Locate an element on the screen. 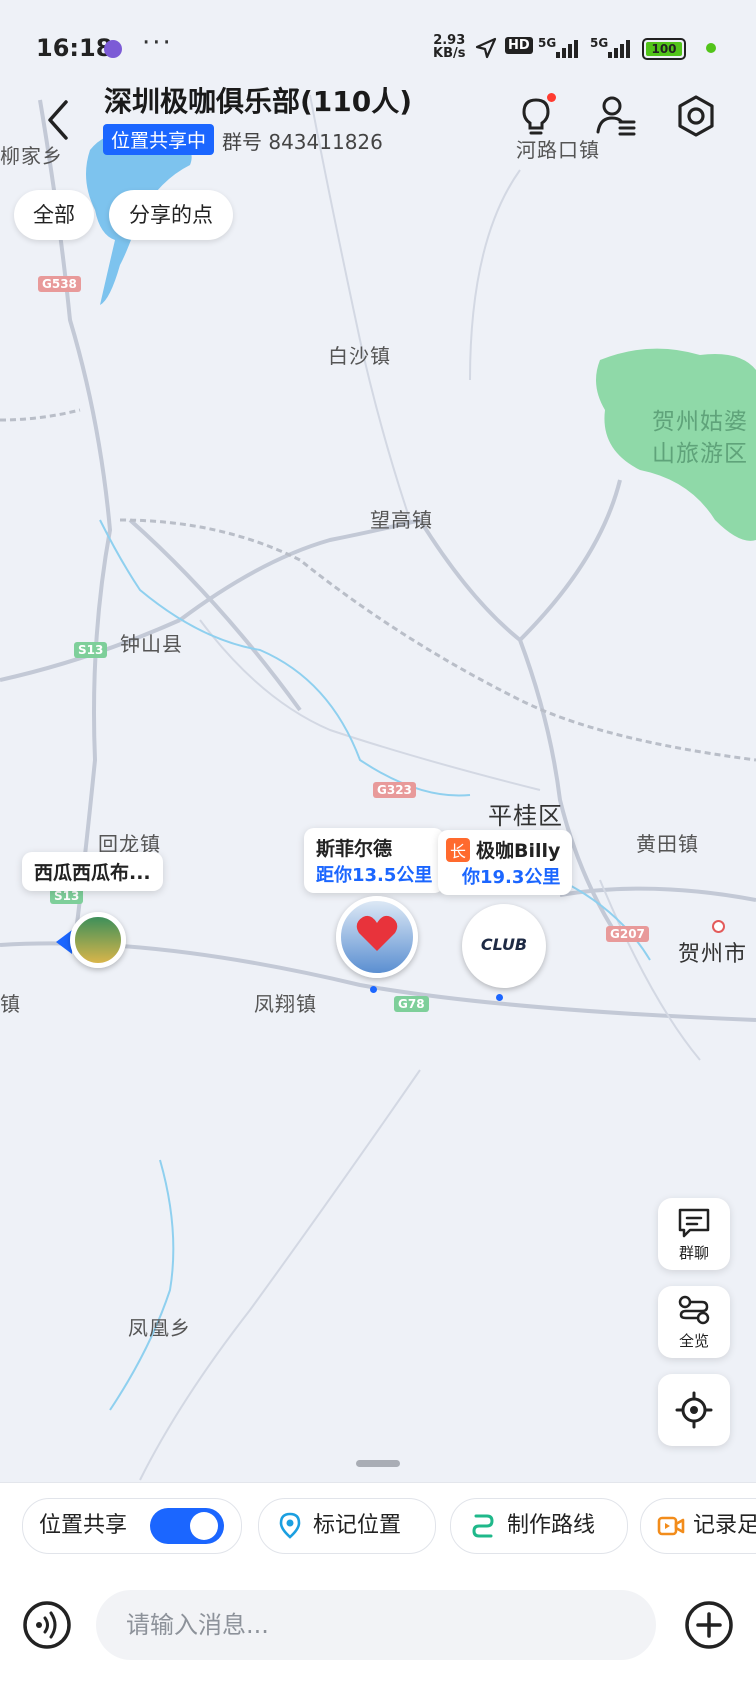  road-badge: G323 is located at coordinates (394, 790).